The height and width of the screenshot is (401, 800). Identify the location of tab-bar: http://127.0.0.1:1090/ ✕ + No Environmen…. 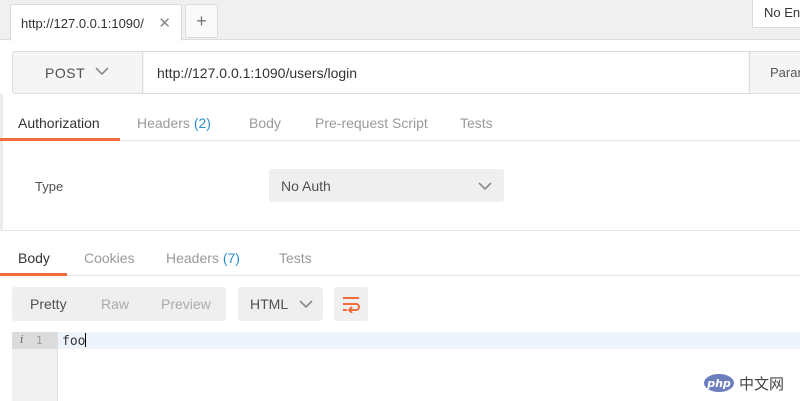
(400, 20).